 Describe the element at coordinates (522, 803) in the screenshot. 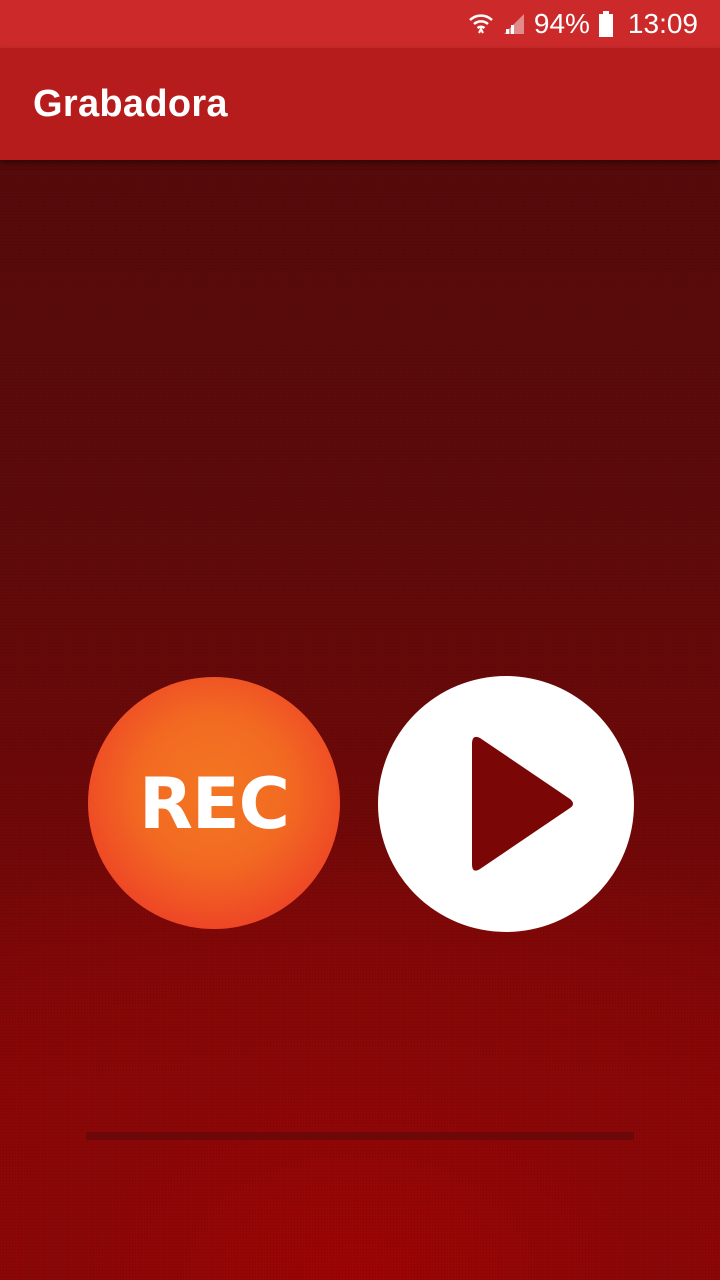

I see `play-icon` at that location.